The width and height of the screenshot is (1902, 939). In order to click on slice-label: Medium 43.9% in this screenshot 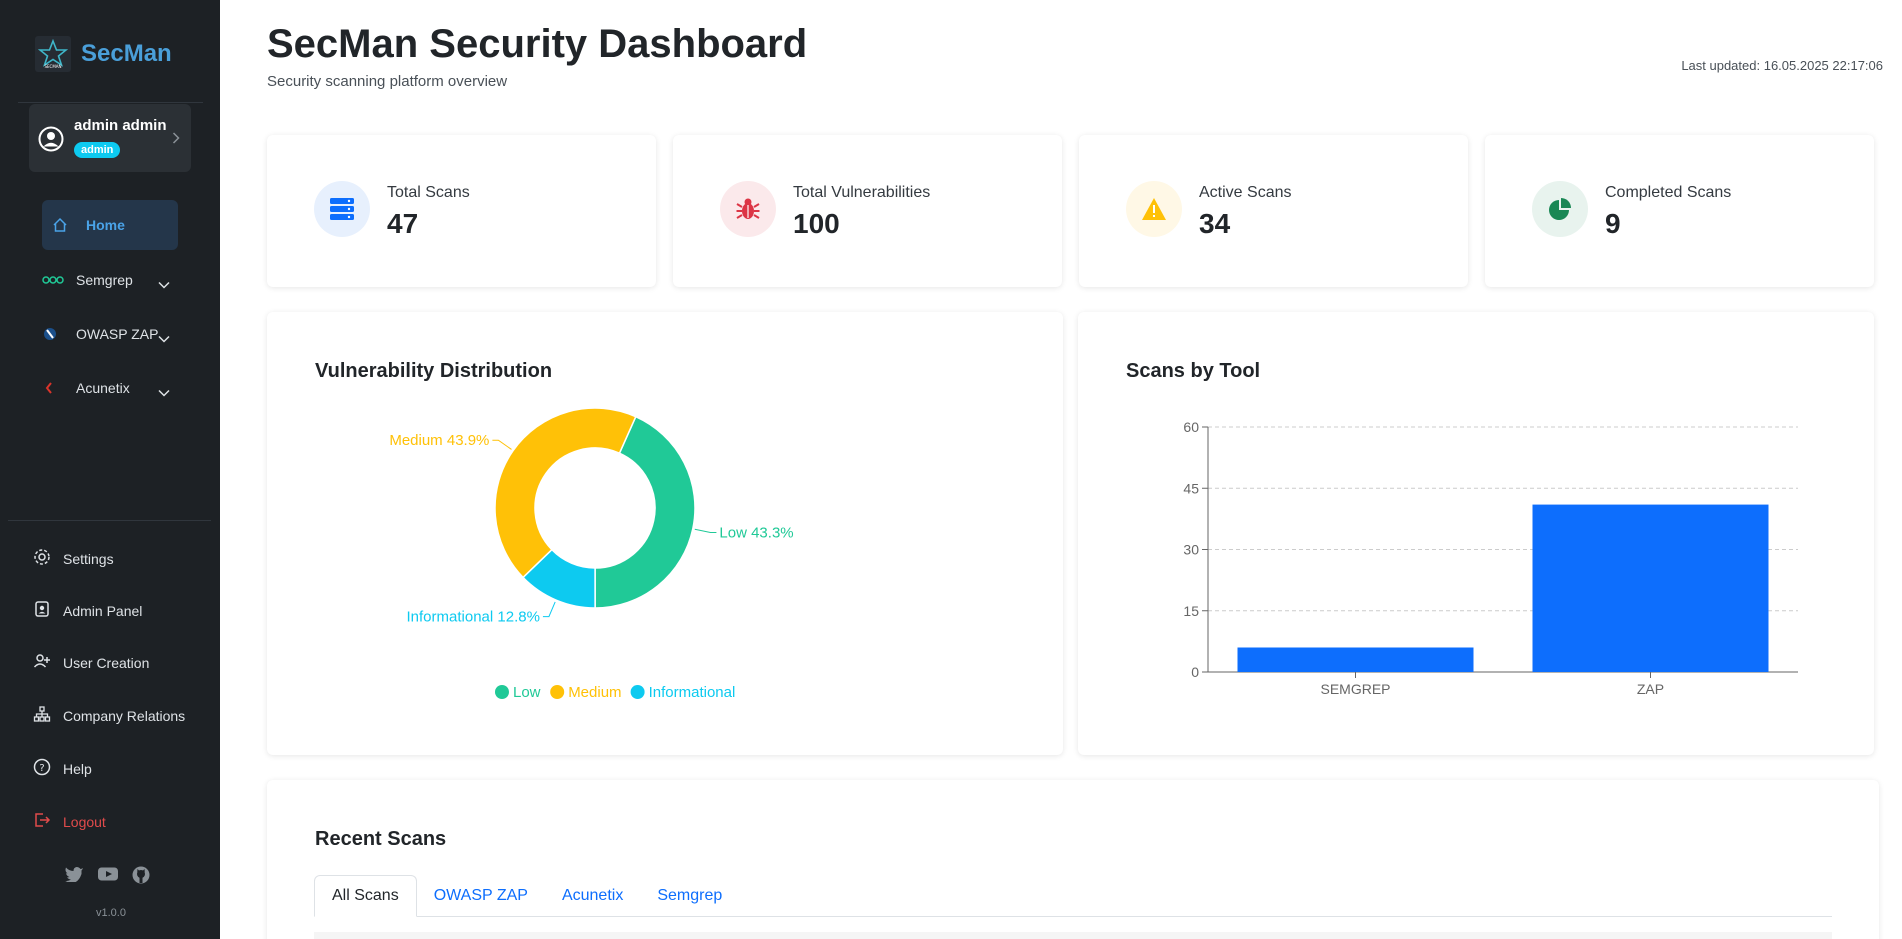, I will do `click(439, 440)`.